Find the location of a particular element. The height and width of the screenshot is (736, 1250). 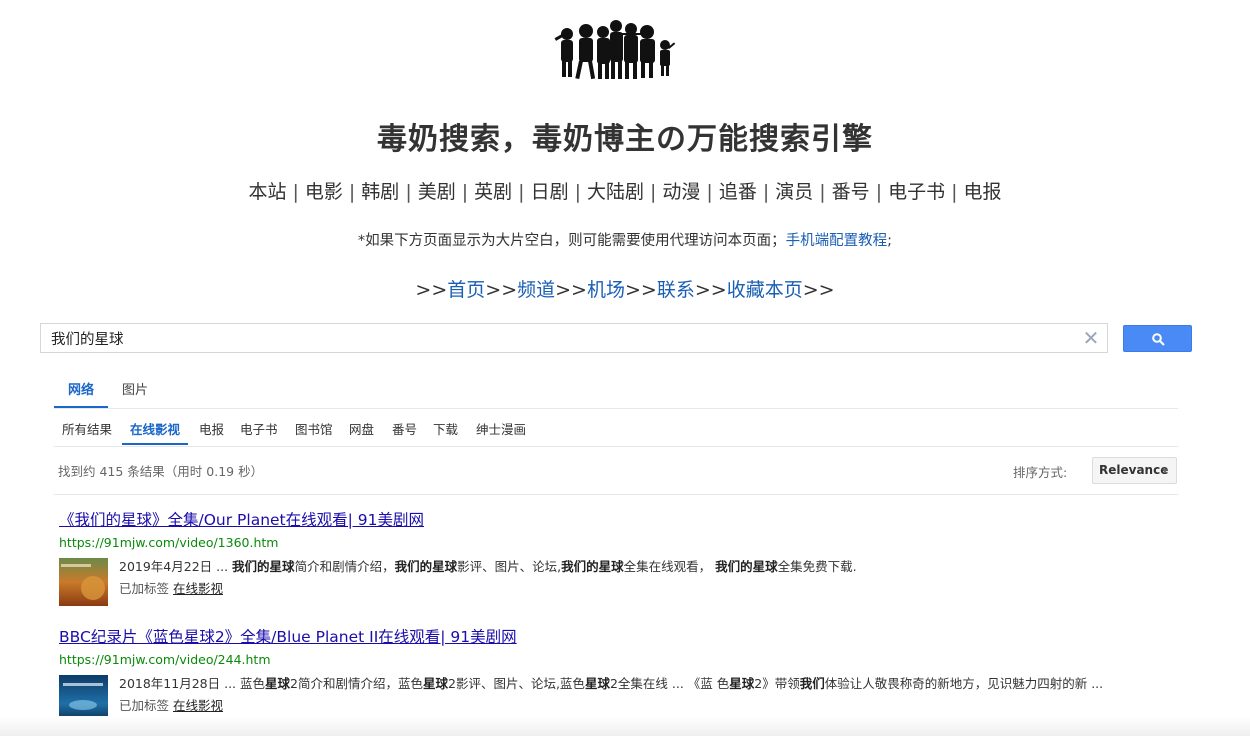

mobile-config-link: 手机端配置教程 is located at coordinates (837, 241).